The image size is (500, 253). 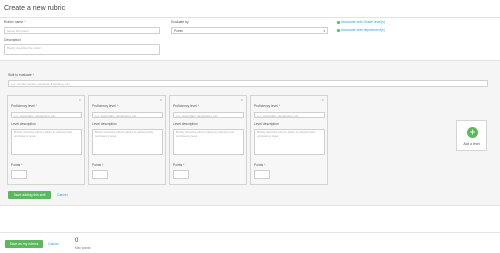 I want to click on evaluate-by-label: Evaluate by, so click(x=180, y=22).